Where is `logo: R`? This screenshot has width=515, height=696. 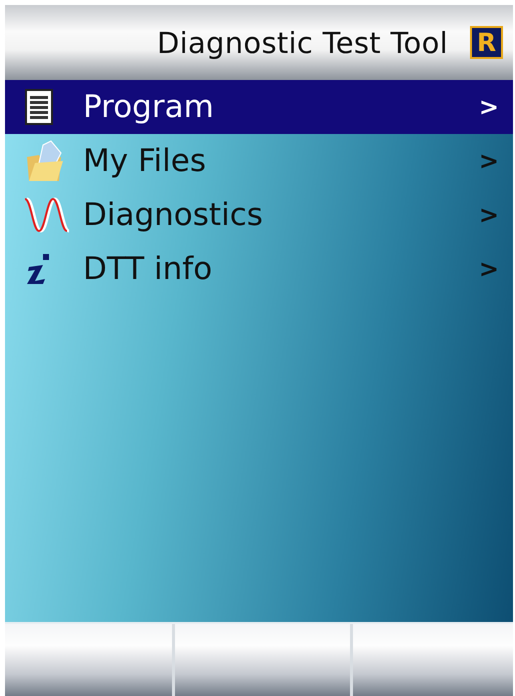
logo: R is located at coordinates (486, 42).